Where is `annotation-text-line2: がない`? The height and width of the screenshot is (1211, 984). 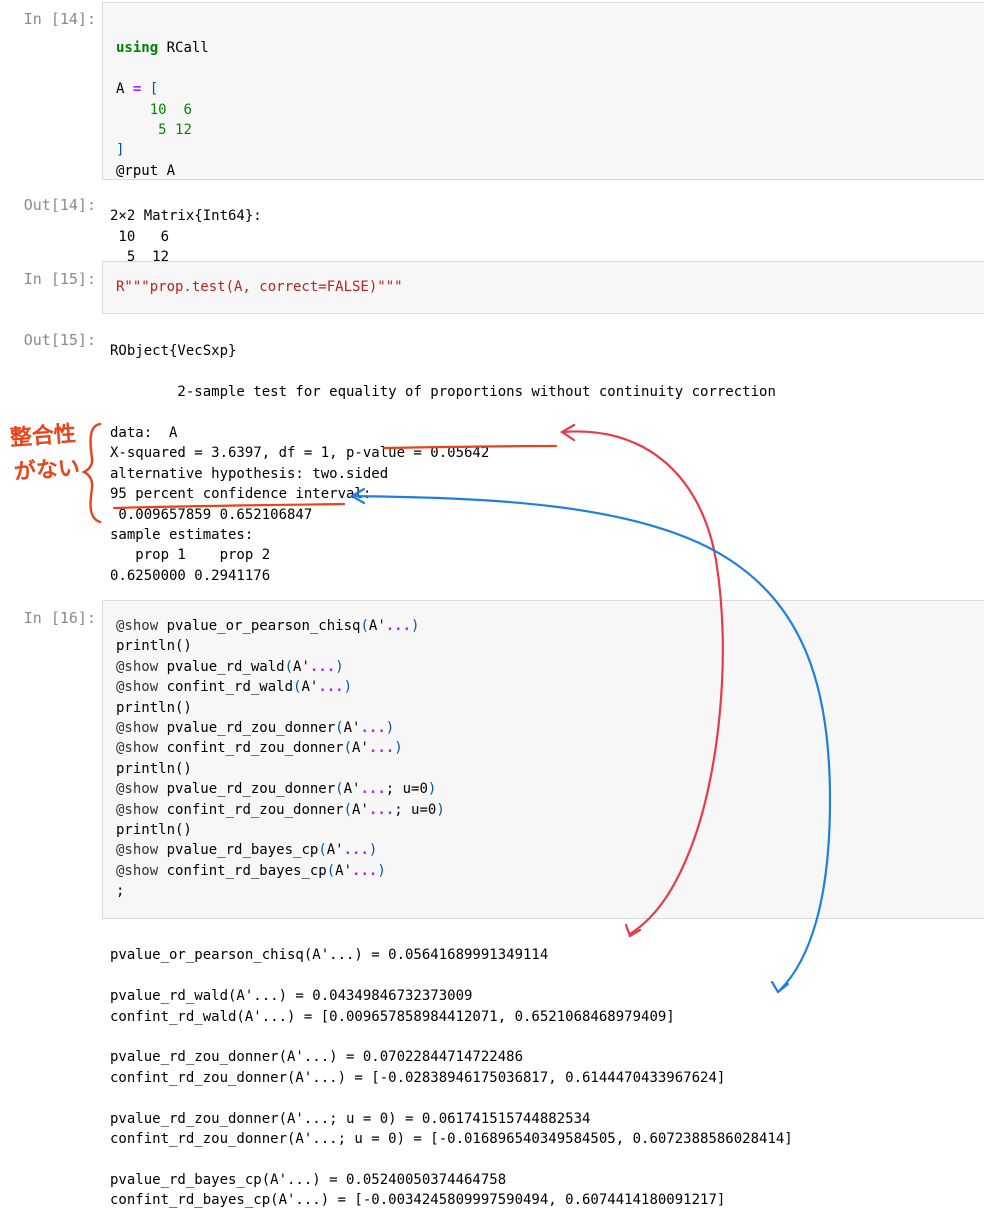 annotation-text-line2: がない is located at coordinates (47, 470).